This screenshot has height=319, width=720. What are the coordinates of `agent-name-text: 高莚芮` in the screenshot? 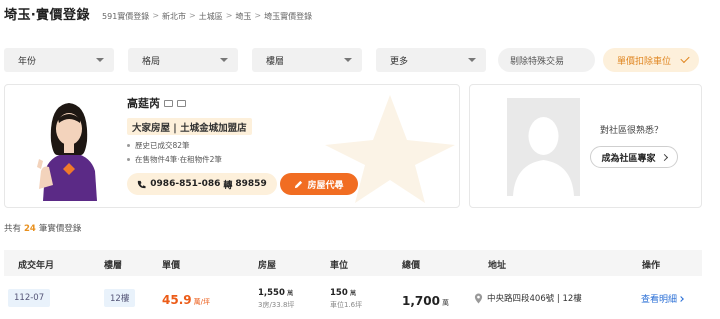 It's located at (143, 103).